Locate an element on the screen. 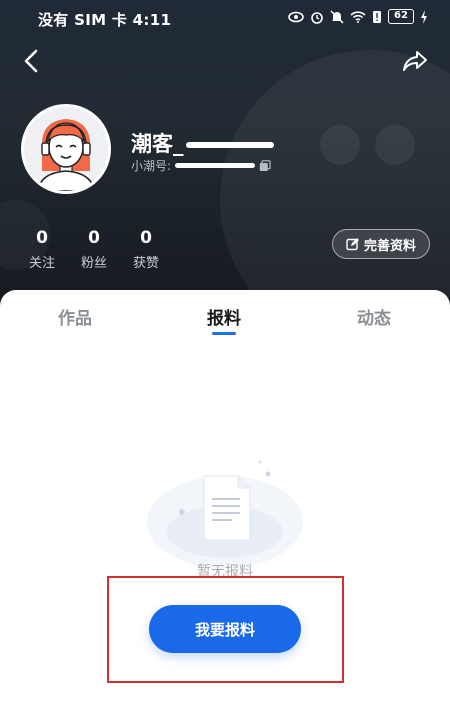 This screenshot has width=450, height=720. back-button is located at coordinates (31, 61).